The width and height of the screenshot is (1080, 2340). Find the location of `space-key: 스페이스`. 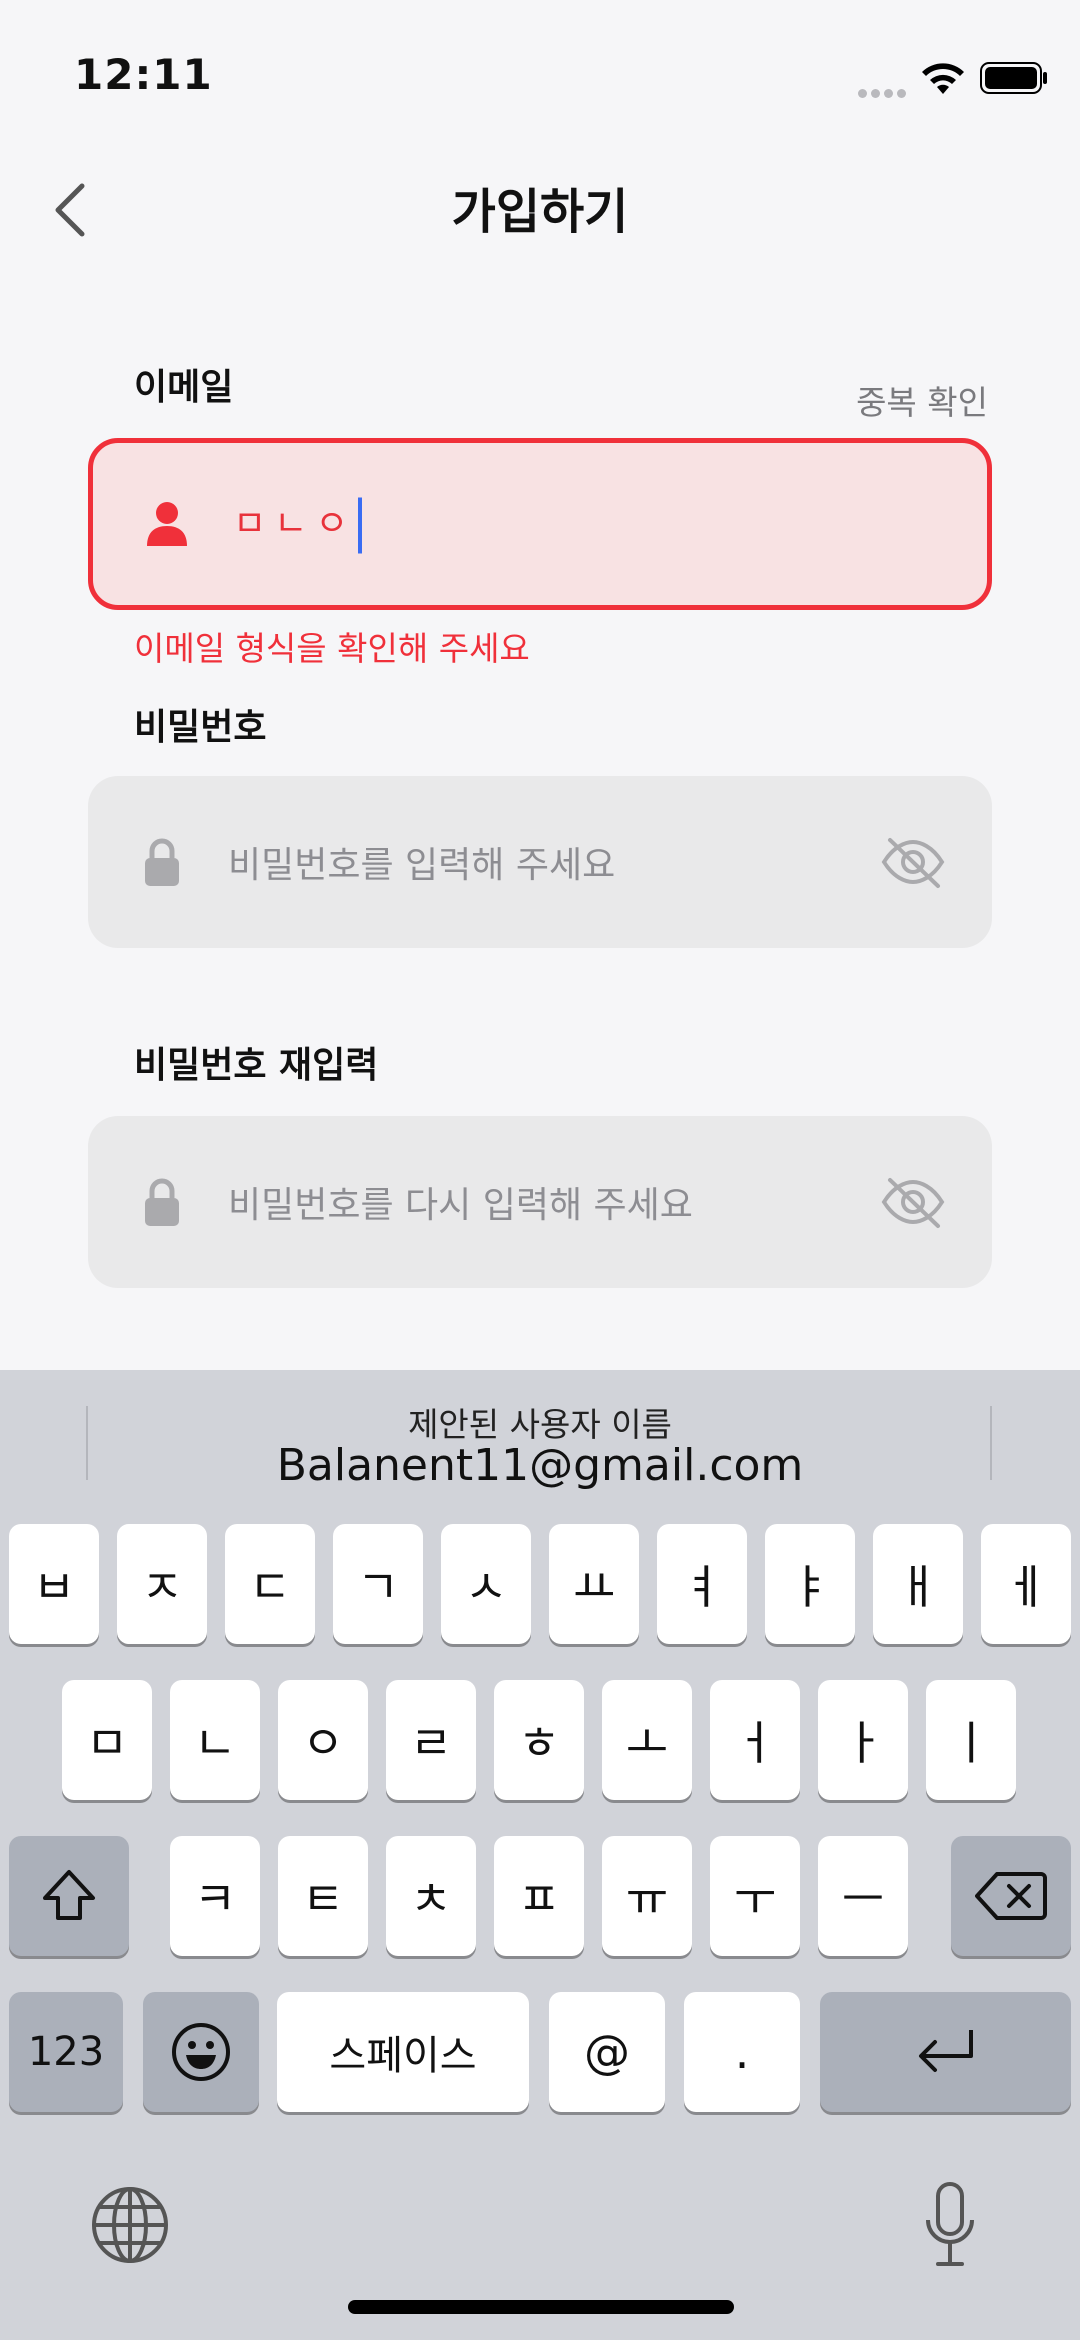

space-key: 스페이스 is located at coordinates (403, 2052).